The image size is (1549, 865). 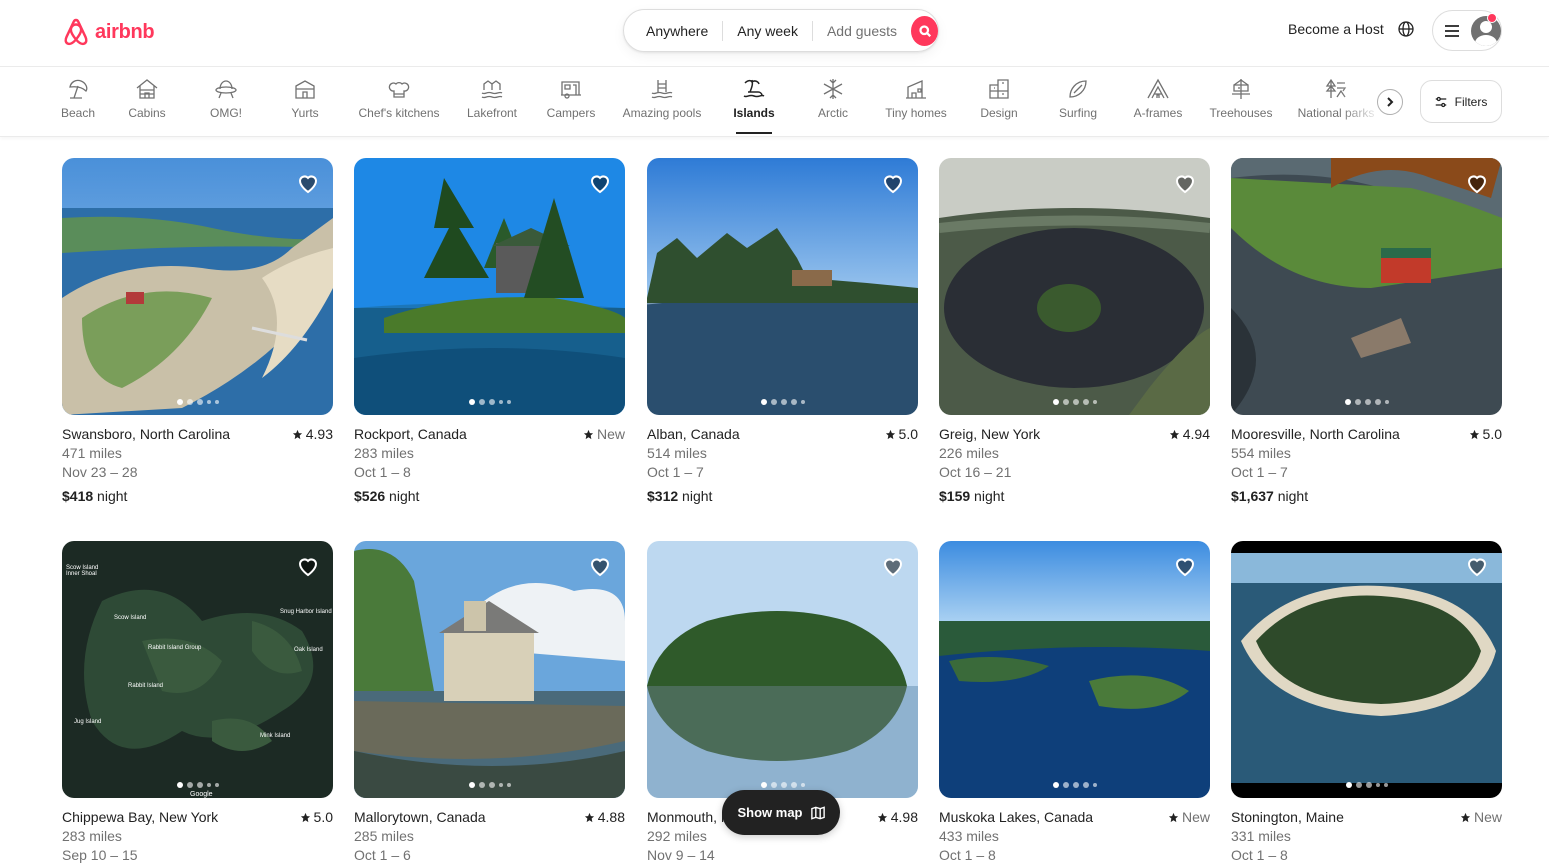 What do you see at coordinates (399, 90) in the screenshot?
I see `chef-hat-icon` at bounding box center [399, 90].